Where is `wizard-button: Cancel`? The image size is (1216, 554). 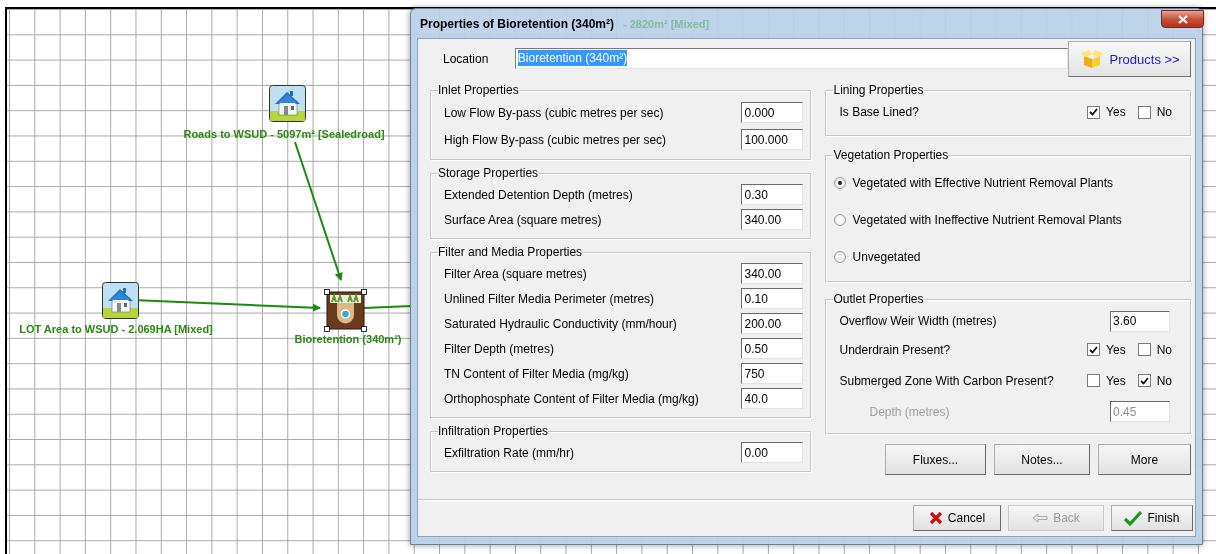
wizard-button: Cancel is located at coordinates (957, 518).